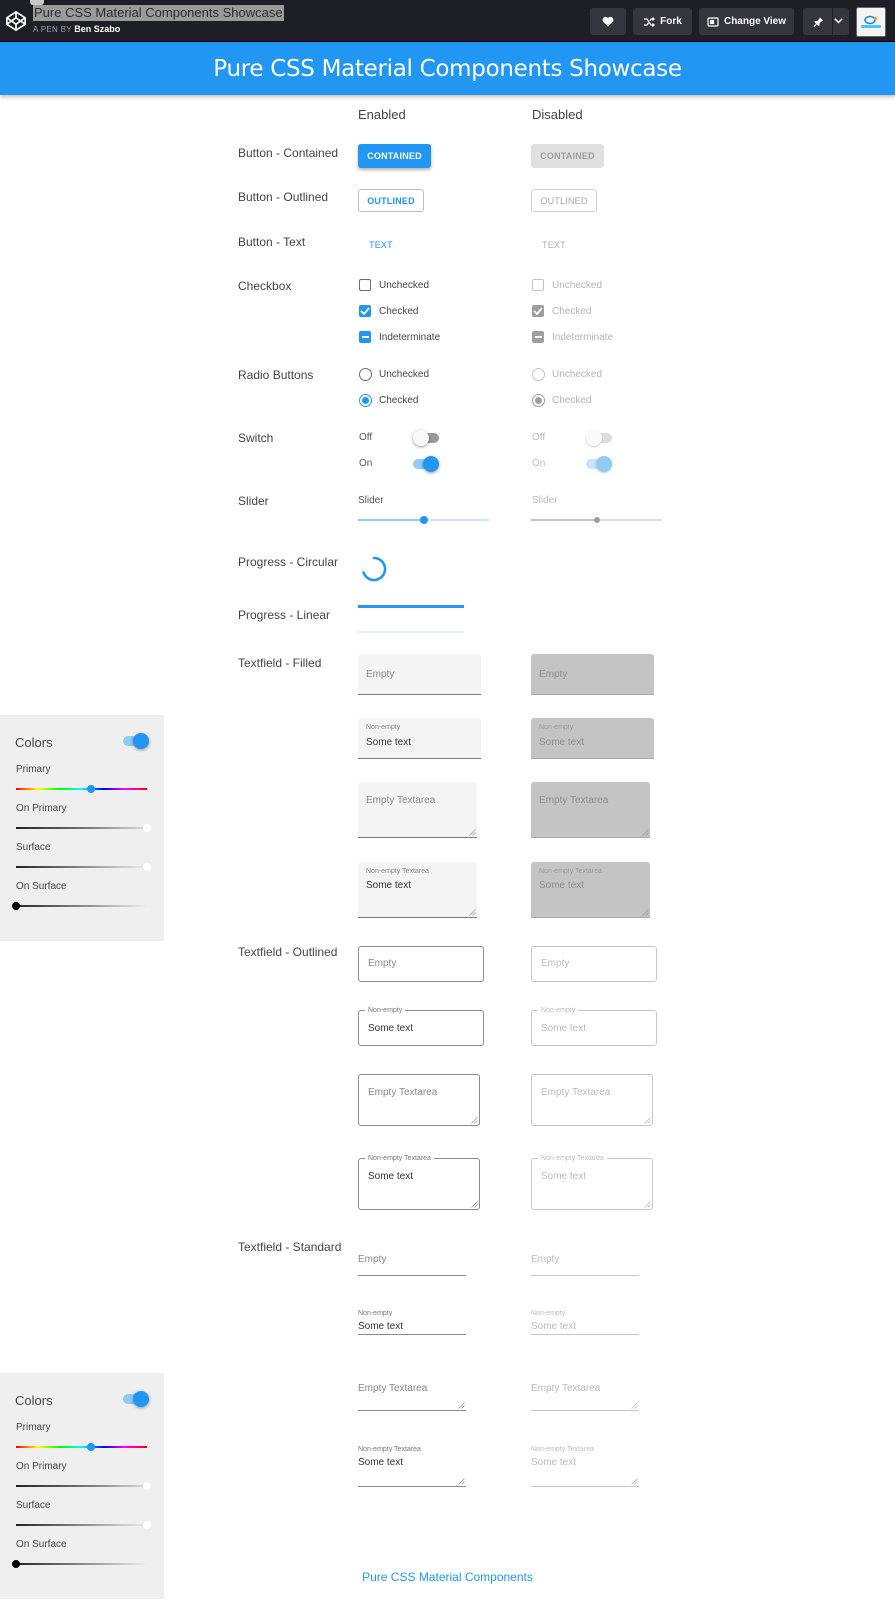 Image resolution: width=895 pixels, height=1600 pixels. What do you see at coordinates (288, 952) in the screenshot?
I see `row-label-textfield-outlined: Textfield - Outlined` at bounding box center [288, 952].